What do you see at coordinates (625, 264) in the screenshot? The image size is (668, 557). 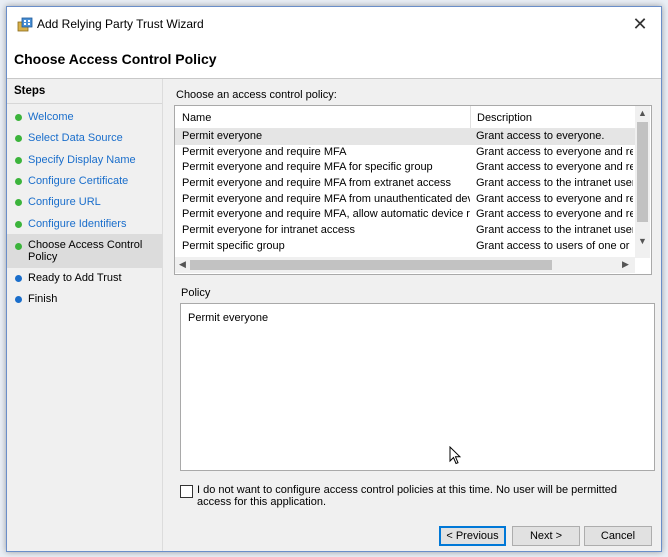 I see `scroll-right-icon: ▶` at bounding box center [625, 264].